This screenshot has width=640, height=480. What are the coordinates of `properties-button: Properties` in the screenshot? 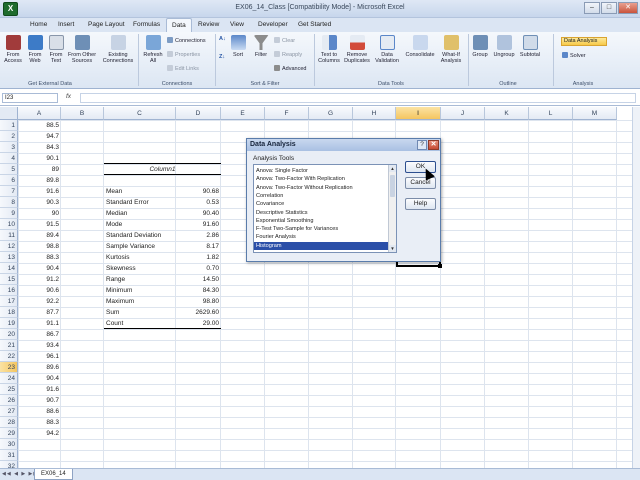 It's located at (183, 54).